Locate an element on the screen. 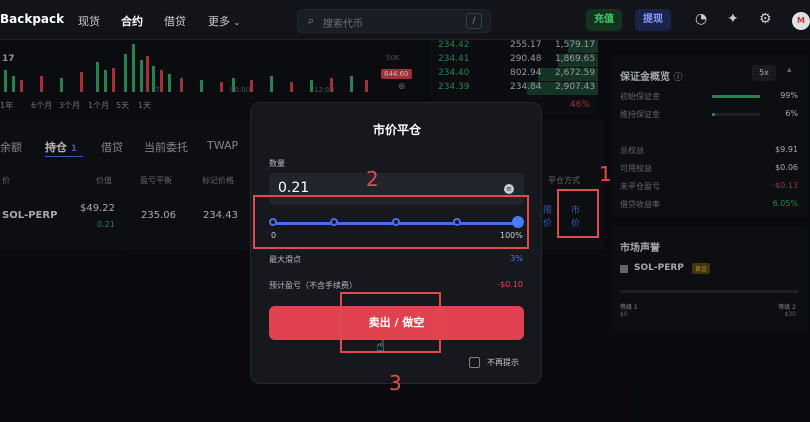  pnl-label: 预计盈亏（不含手续费） is located at coordinates (313, 285).